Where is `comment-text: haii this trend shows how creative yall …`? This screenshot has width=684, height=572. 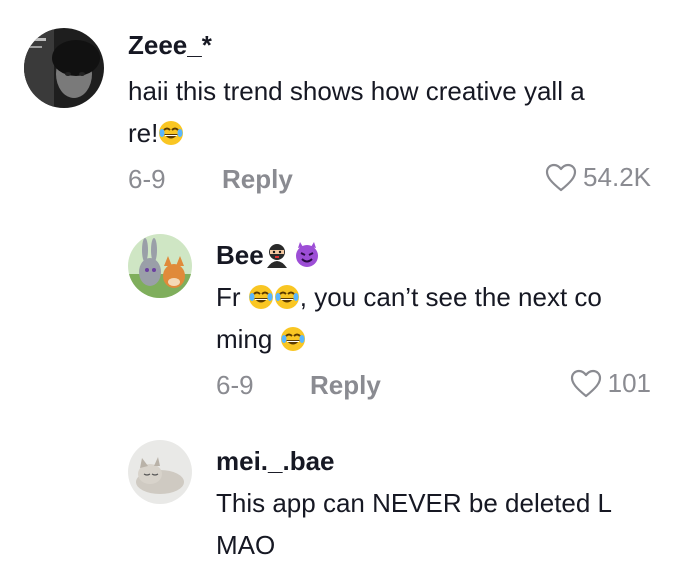 comment-text: haii this trend shows how creative yall … is located at coordinates (398, 112).